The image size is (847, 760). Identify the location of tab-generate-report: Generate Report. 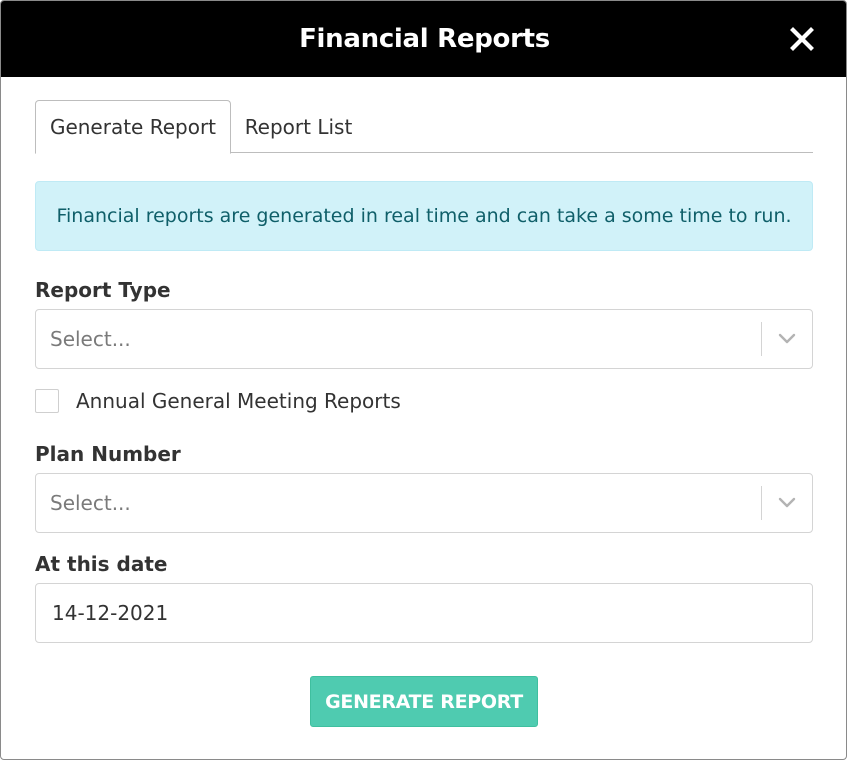
(133, 127).